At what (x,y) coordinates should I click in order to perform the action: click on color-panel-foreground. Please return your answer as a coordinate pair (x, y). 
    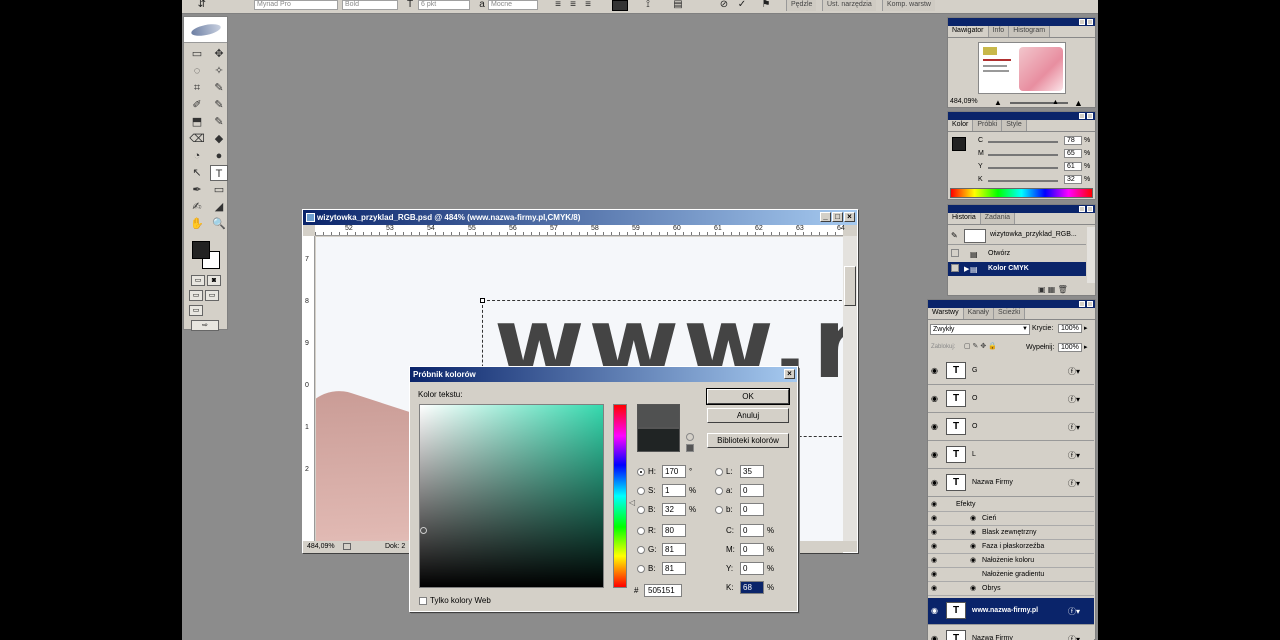
    Looking at the image, I should click on (959, 144).